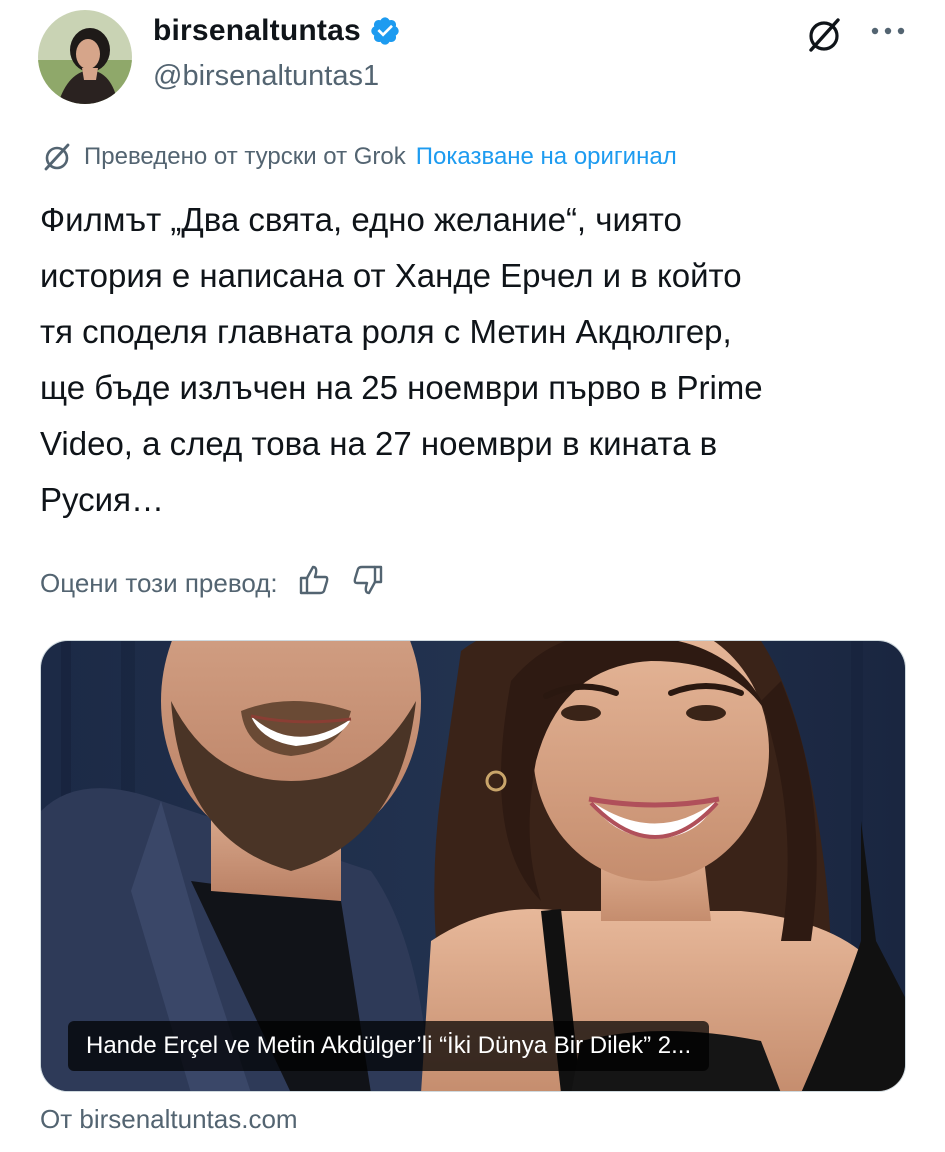 This screenshot has height=1152, width=945. Describe the element at coordinates (546, 157) in the screenshot. I see `show-original-link: Показване на оригинал` at that location.